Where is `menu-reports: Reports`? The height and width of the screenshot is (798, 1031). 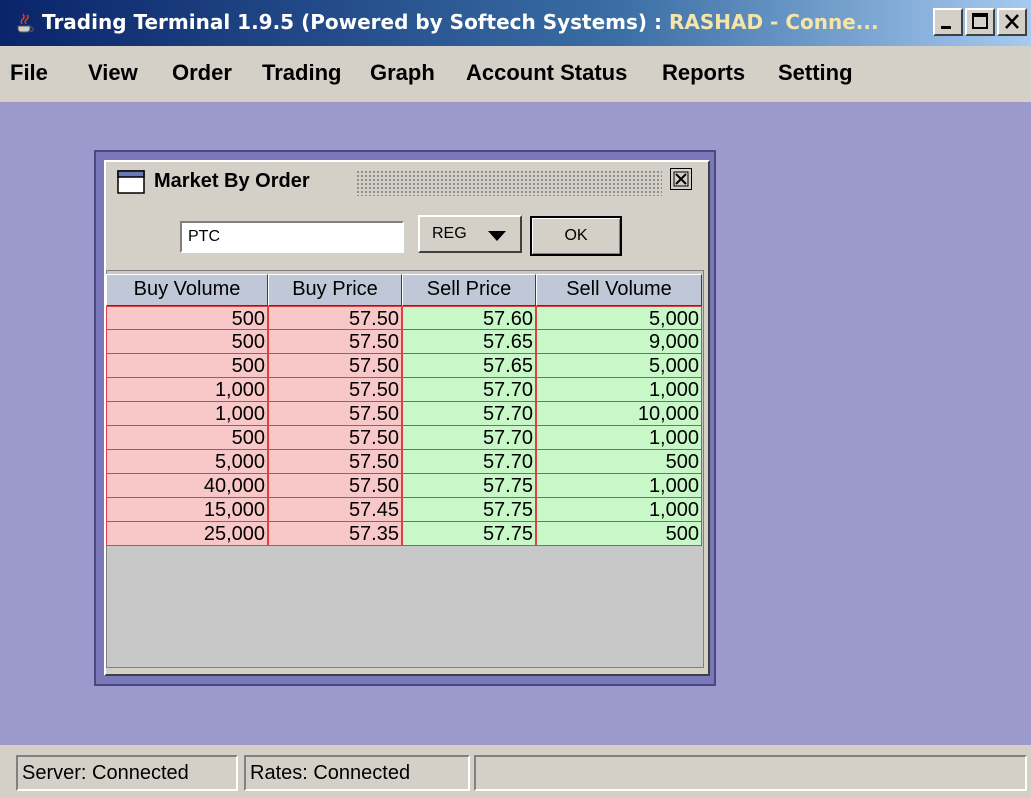 menu-reports: Reports is located at coordinates (703, 73).